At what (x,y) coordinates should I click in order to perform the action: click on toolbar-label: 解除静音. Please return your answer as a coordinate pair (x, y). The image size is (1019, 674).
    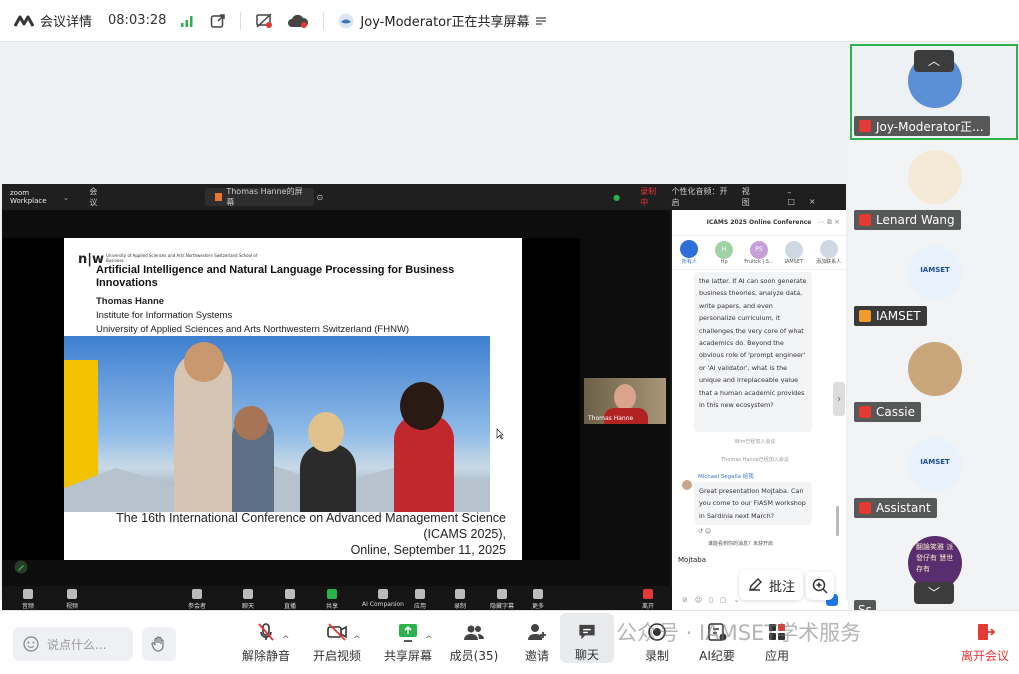
    Looking at the image, I should click on (265, 656).